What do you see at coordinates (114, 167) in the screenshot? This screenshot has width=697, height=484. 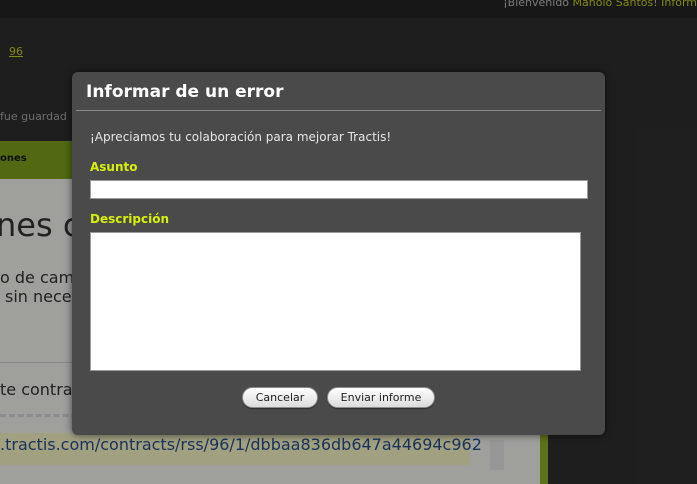 I see `subject-label: Asunto` at bounding box center [114, 167].